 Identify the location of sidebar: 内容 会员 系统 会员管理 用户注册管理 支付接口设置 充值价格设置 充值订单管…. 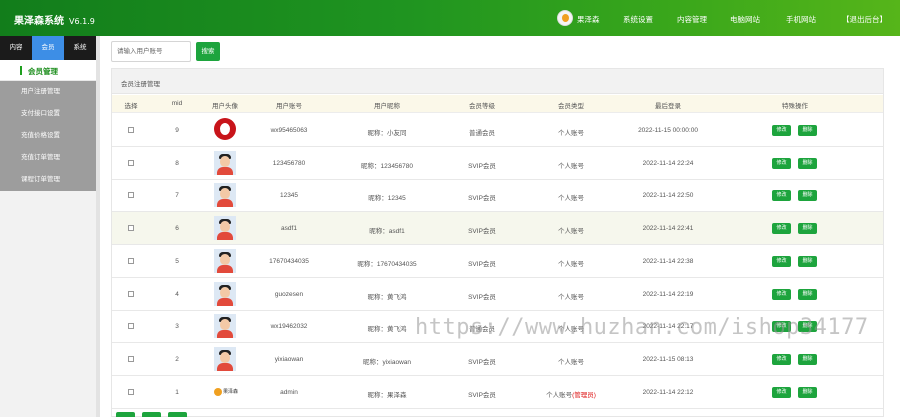
(48, 226).